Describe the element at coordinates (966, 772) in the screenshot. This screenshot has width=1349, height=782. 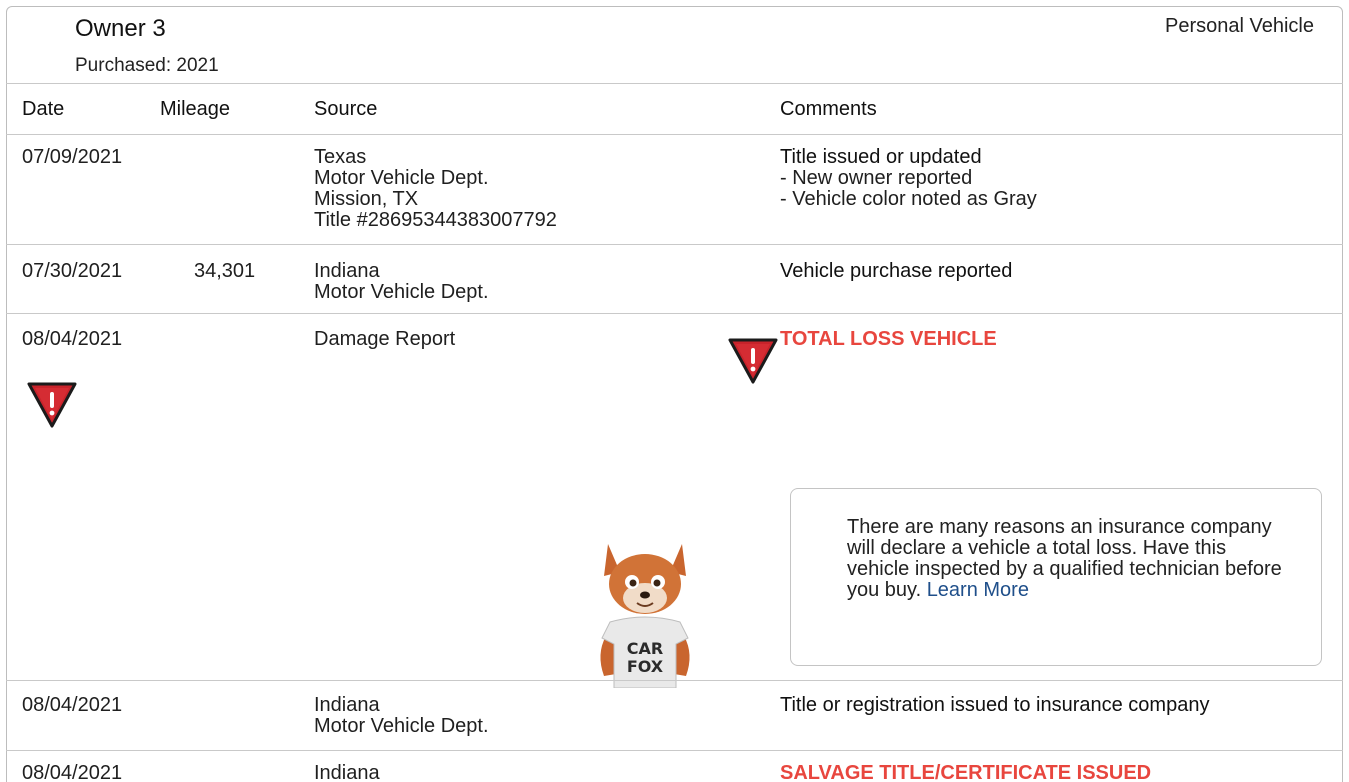
I see `salvage-title-alert: SALVAGE TITLE/CERTIFICATE ISSUED` at that location.